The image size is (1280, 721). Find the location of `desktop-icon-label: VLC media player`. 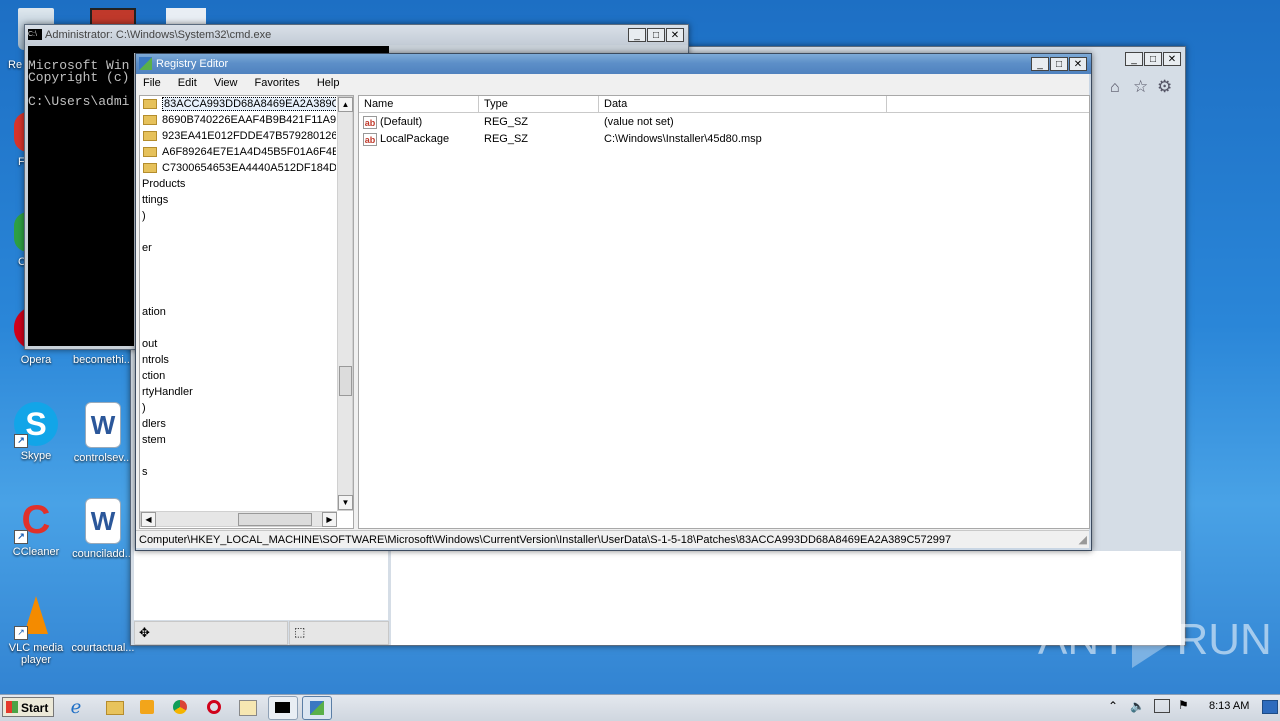

desktop-icon-label: VLC media player is located at coordinates (36, 654).